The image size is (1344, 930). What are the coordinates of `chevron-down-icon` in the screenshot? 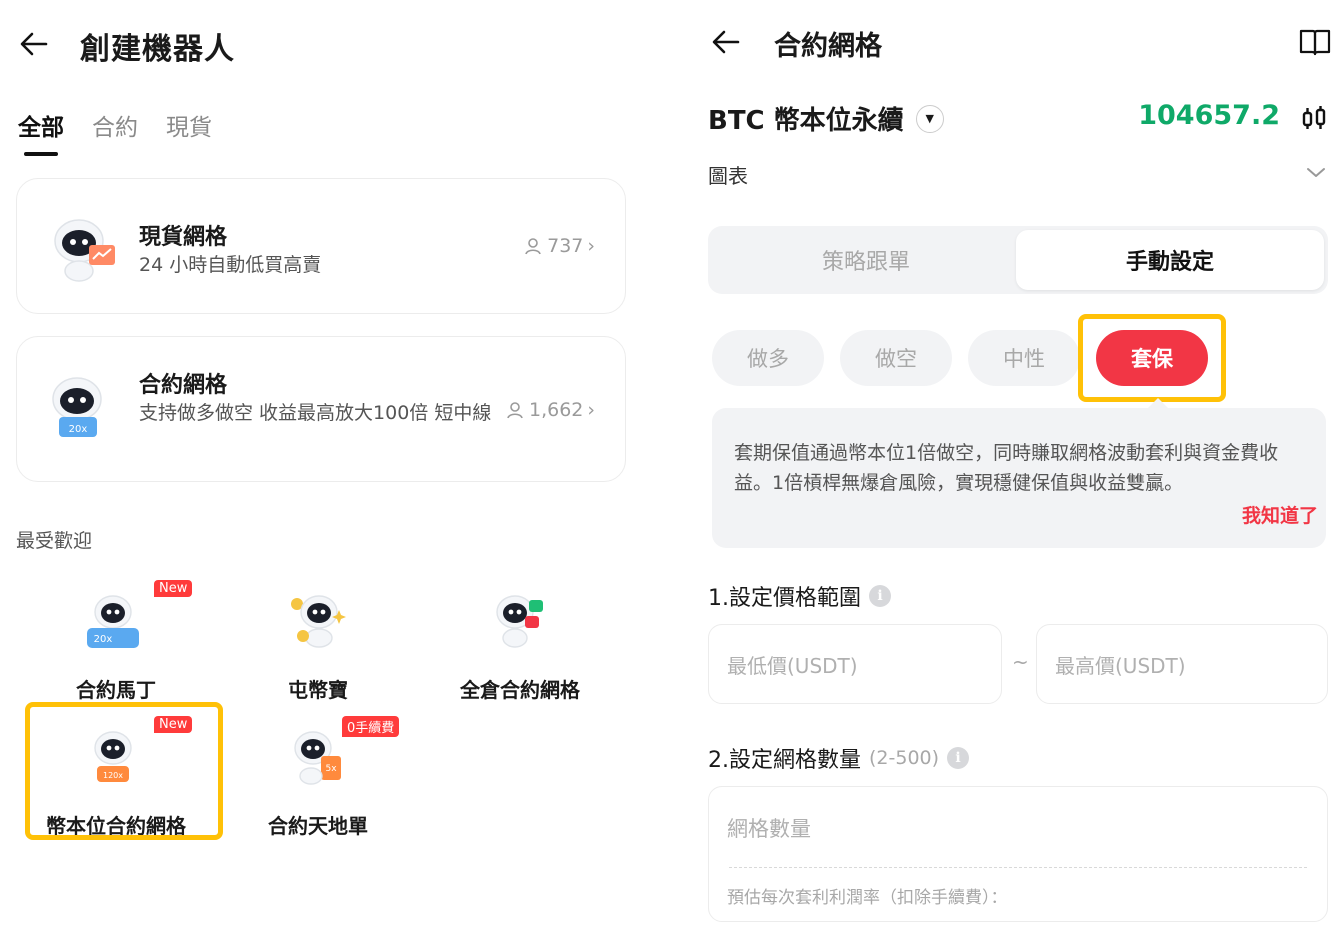 It's located at (1316, 172).